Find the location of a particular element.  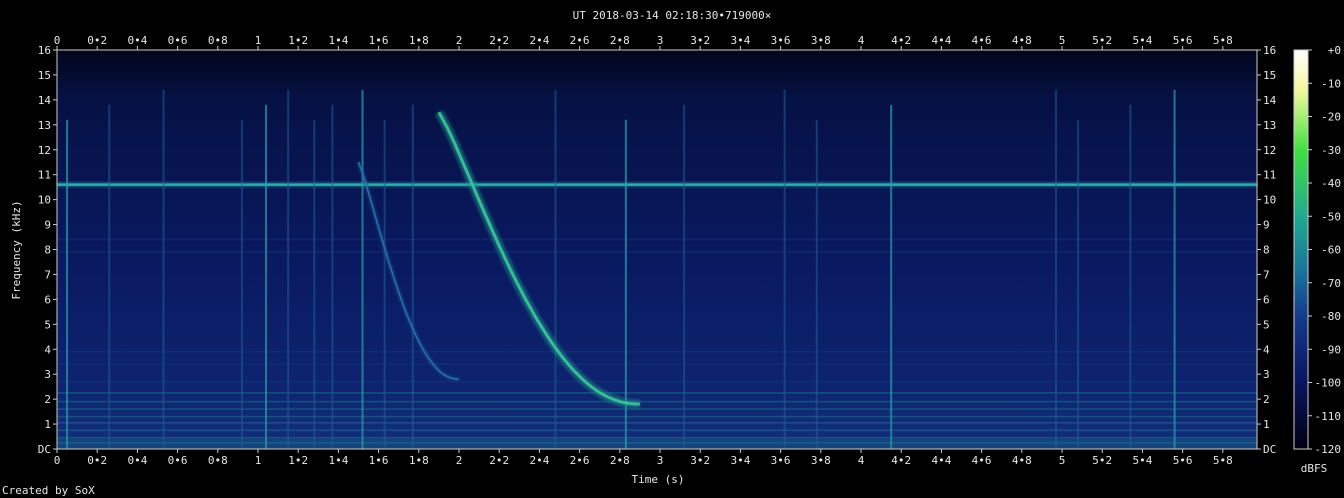

y-tick-label-right: 14 is located at coordinates (1270, 100).